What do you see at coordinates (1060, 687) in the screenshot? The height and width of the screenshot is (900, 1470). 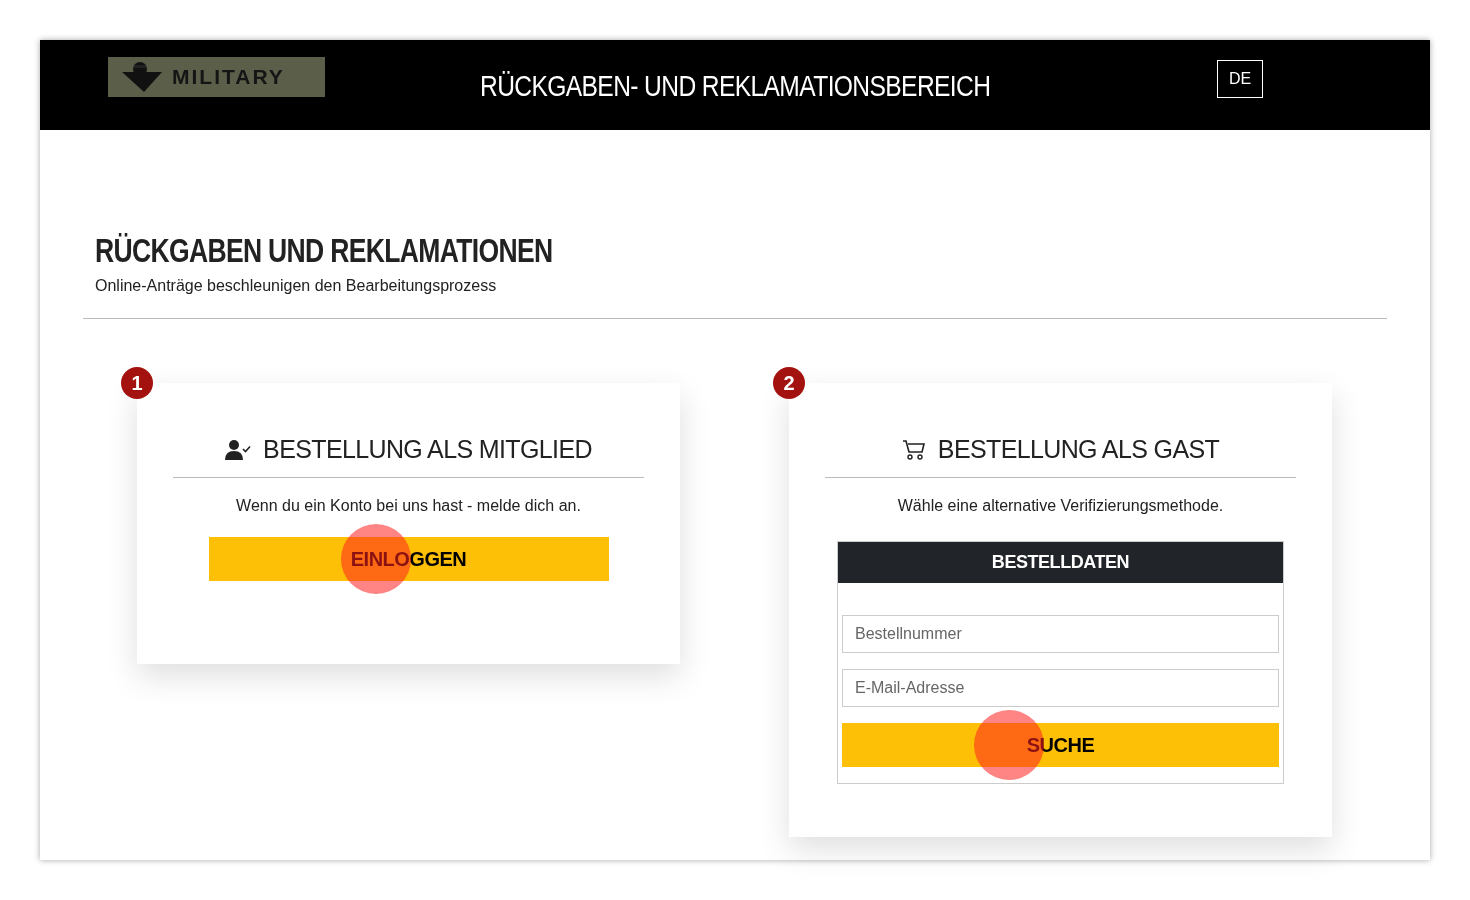 I see `input-field: E-Mail-Adresse` at bounding box center [1060, 687].